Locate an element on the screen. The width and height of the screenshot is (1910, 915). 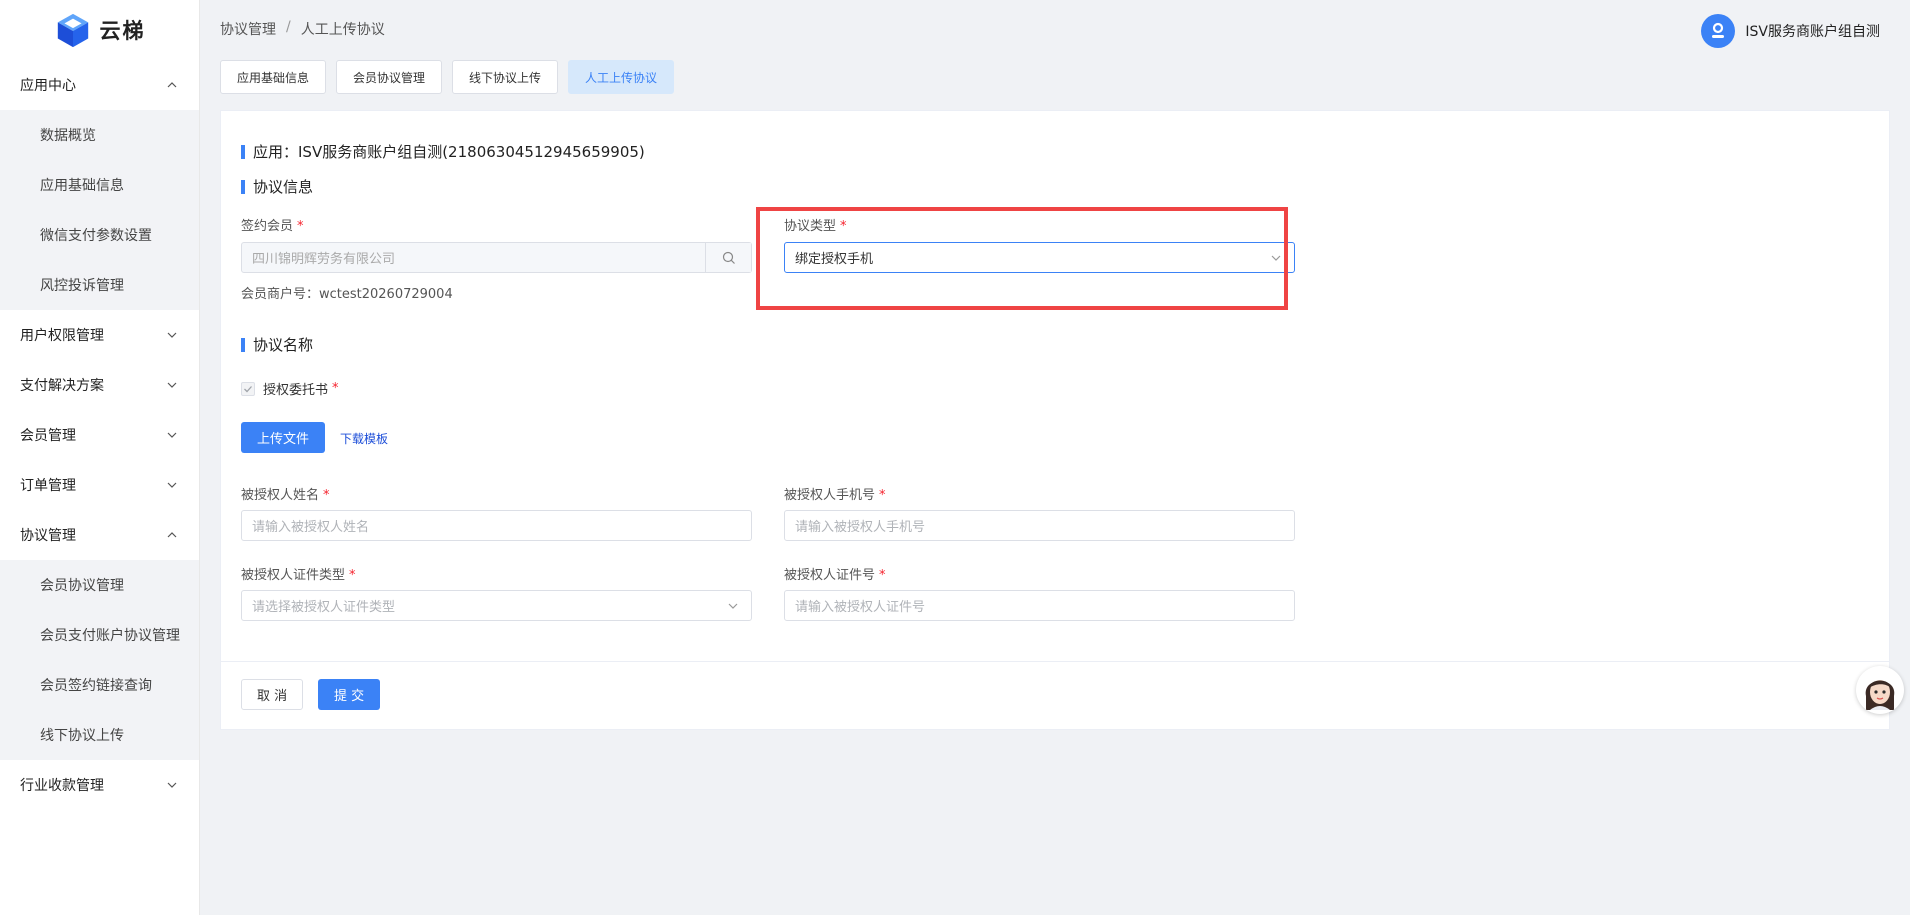
tab-bar: 应用基础信息 会员协议管理 线下协议上传 人工上传协议 is located at coordinates (447, 77).